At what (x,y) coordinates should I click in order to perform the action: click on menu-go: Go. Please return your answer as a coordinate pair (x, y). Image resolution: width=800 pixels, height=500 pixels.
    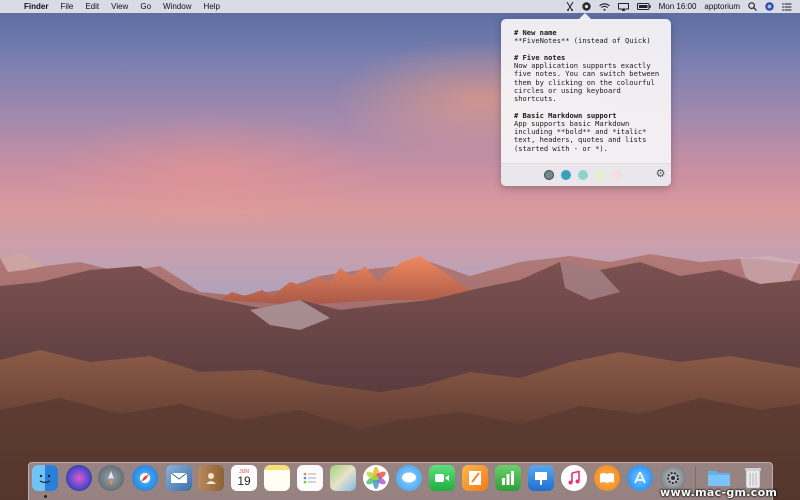
    Looking at the image, I should click on (145, 6).